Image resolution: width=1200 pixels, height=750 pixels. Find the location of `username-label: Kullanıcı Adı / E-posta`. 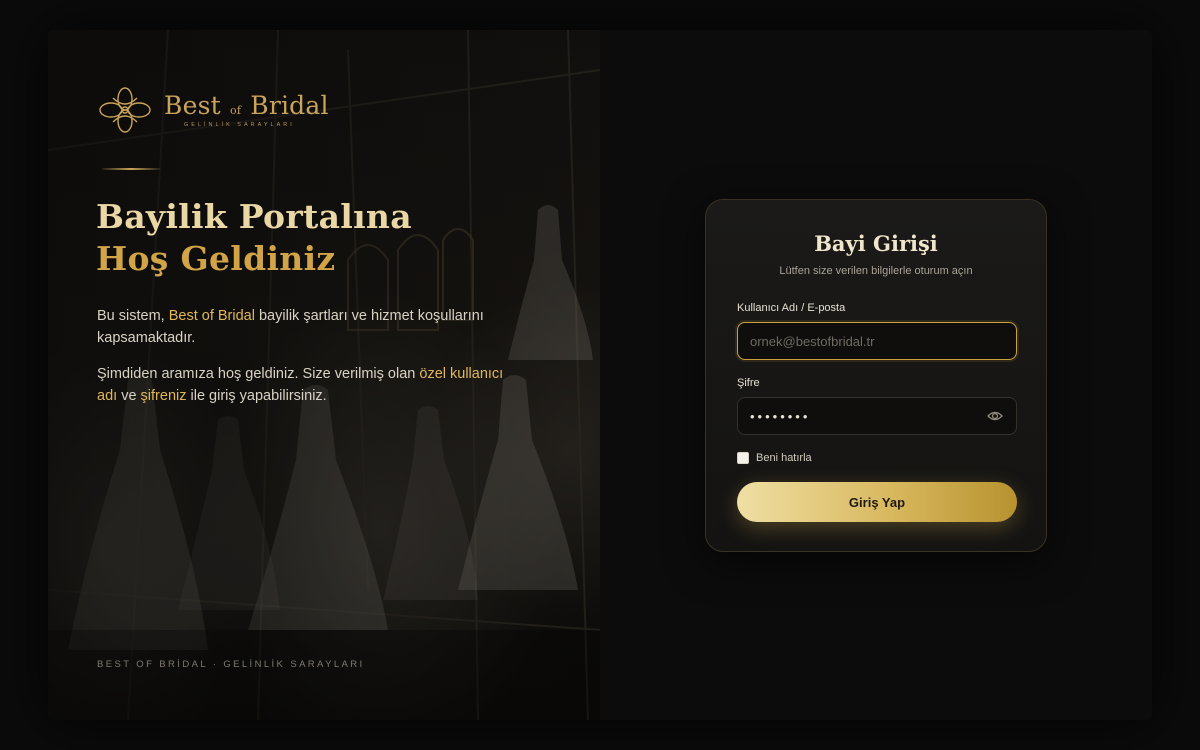

username-label: Kullanıcı Adı / E-posta is located at coordinates (791, 308).